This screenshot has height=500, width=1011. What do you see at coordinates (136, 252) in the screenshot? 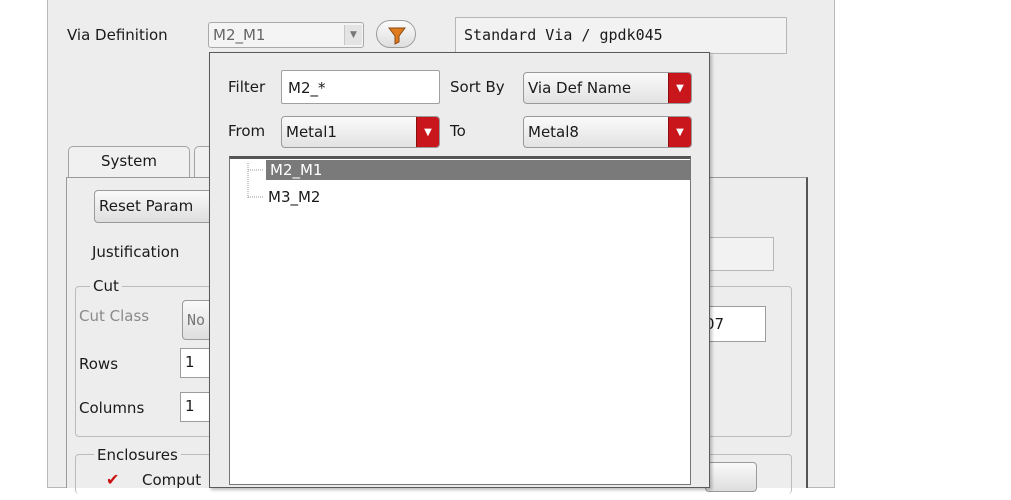
I see `justification-label: Justification` at bounding box center [136, 252].